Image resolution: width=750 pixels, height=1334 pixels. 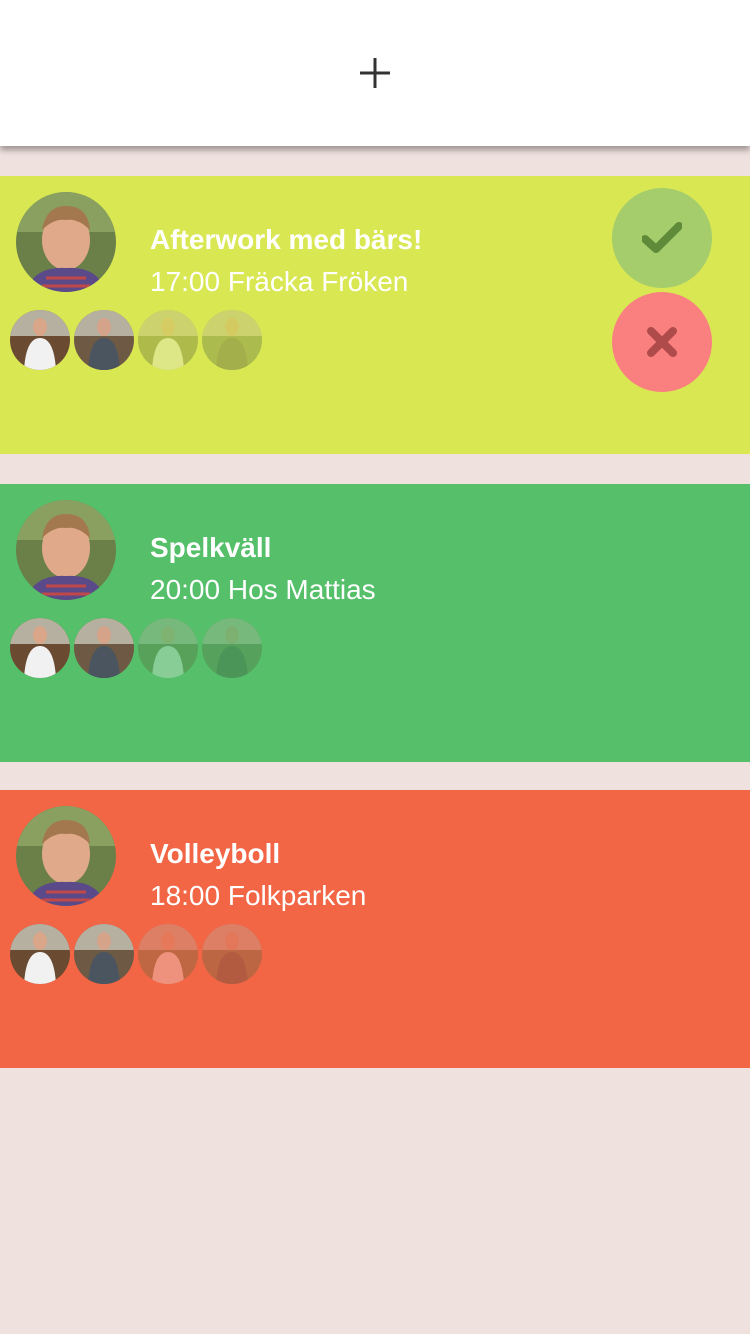 I want to click on check-icon, so click(x=662, y=237).